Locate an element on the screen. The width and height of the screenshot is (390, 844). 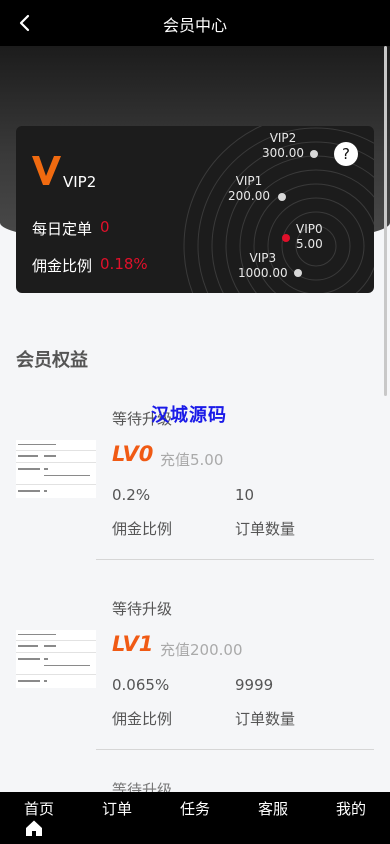
current-vip-level: VIP2 is located at coordinates (80, 182).